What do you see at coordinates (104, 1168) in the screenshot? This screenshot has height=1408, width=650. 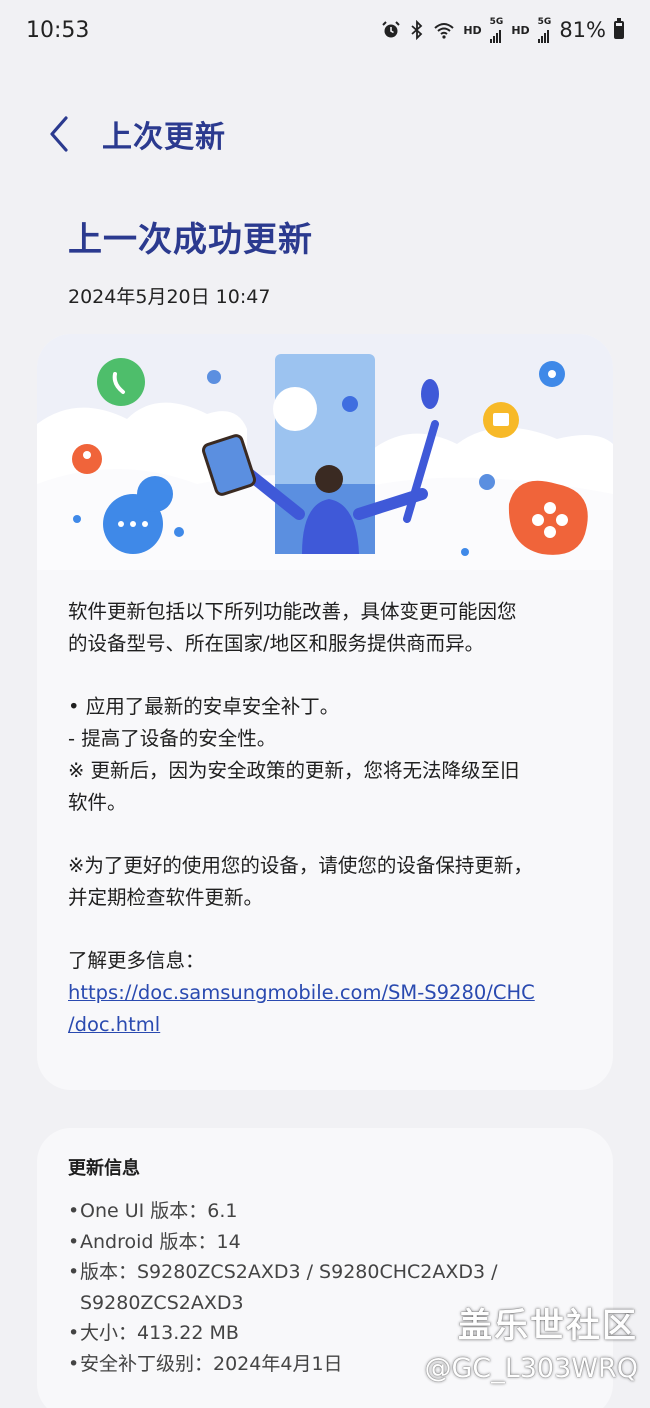 I see `info-title: 更新信息` at bounding box center [104, 1168].